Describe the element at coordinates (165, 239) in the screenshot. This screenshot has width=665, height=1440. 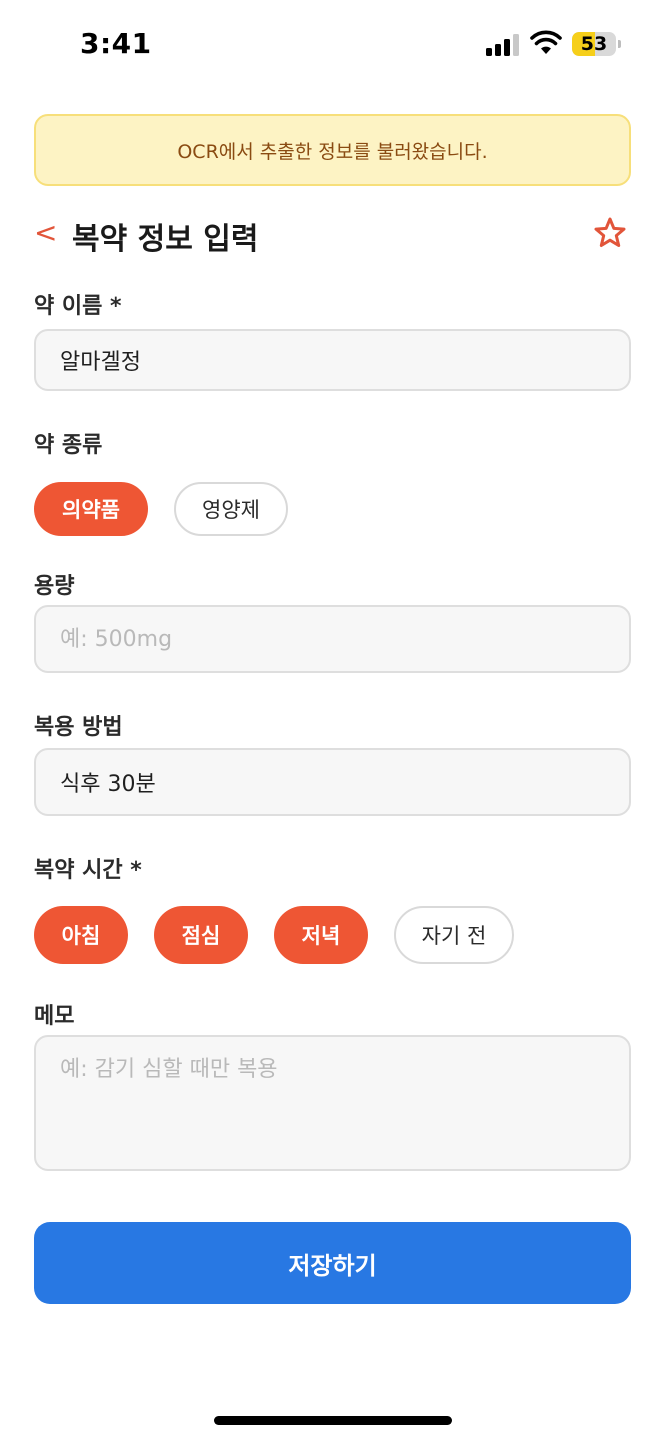
I see `page-title: 복약 정보 입력` at that location.